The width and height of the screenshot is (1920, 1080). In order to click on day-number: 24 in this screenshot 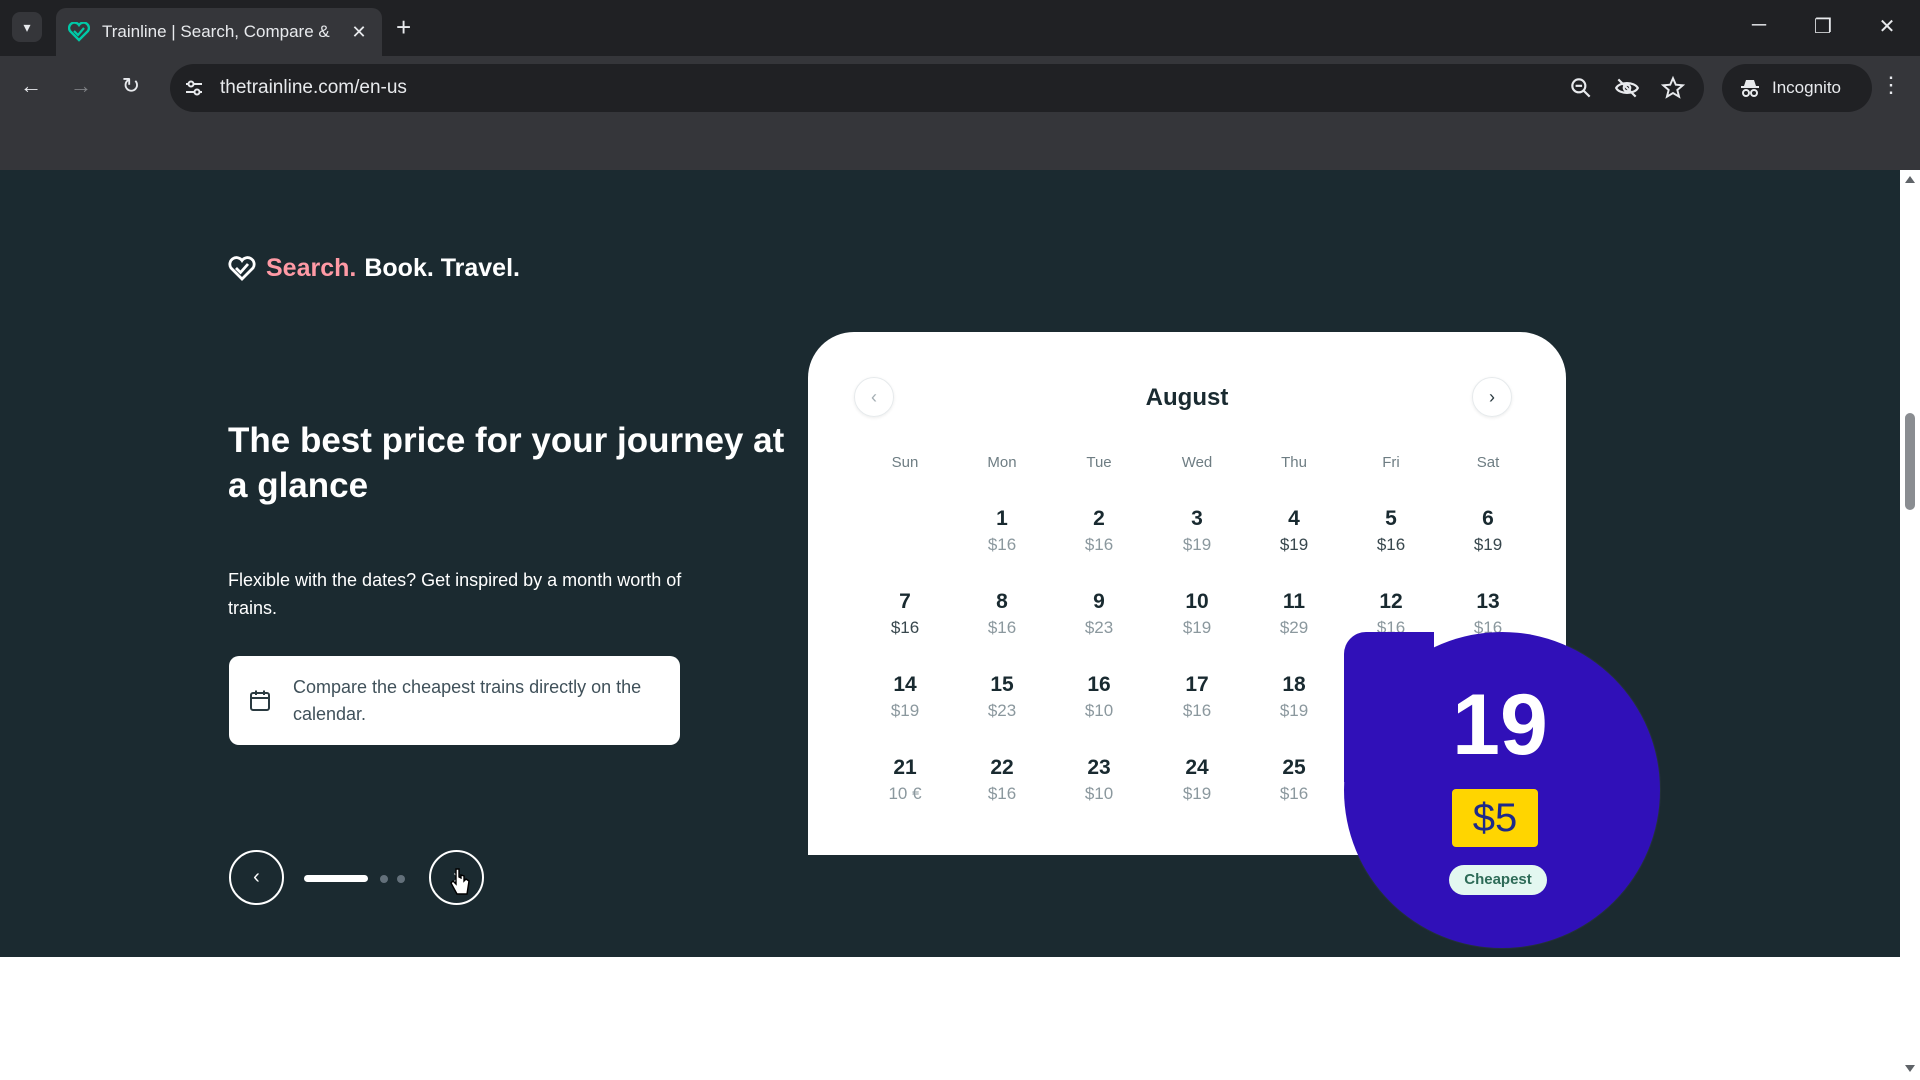, I will do `click(1197, 767)`.